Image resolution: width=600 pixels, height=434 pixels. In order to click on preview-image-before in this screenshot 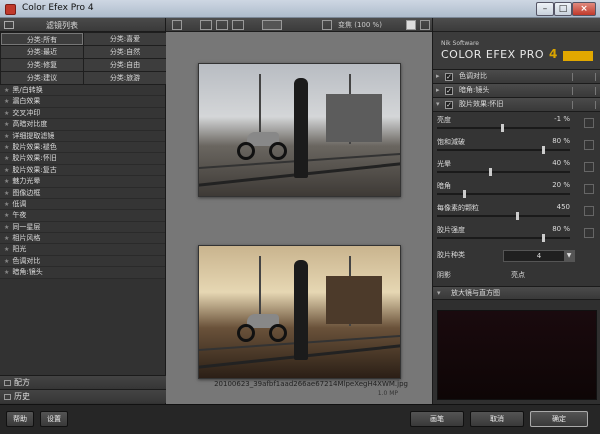, I will do `click(299, 130)`.